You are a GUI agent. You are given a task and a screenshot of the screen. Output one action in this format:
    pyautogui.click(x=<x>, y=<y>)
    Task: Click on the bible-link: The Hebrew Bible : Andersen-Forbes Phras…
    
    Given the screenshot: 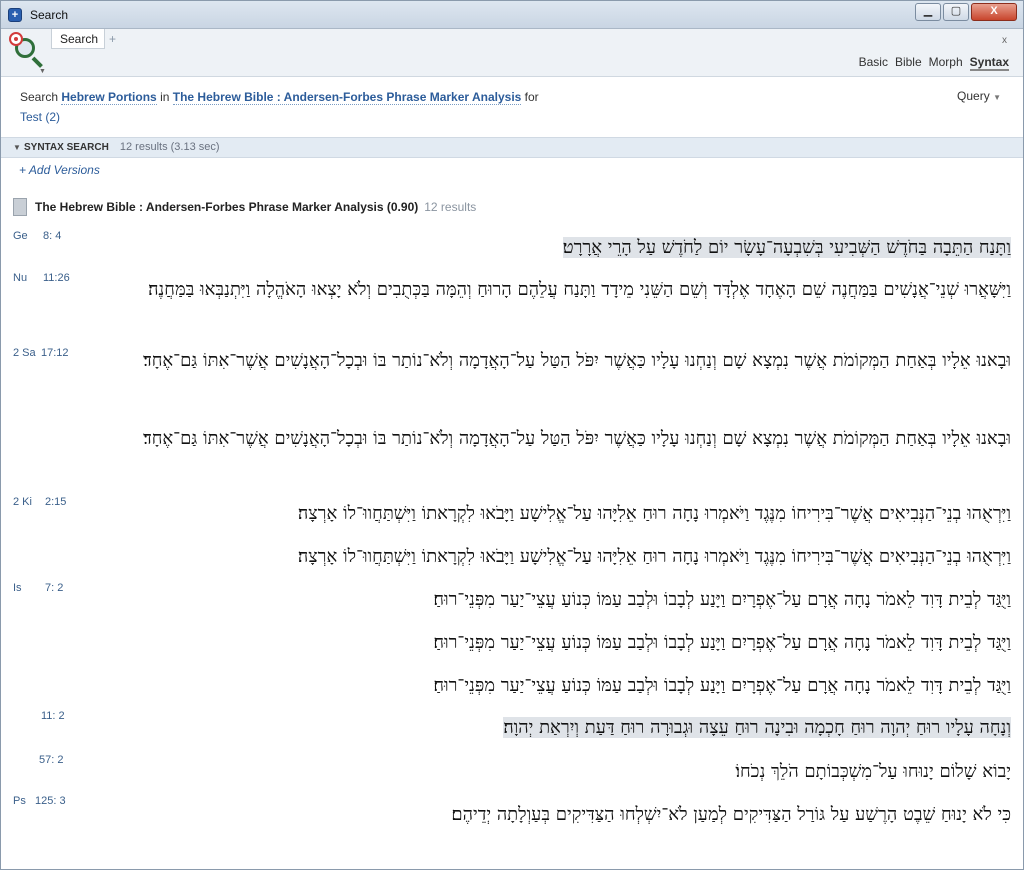 What is the action you would take?
    pyautogui.click(x=347, y=97)
    